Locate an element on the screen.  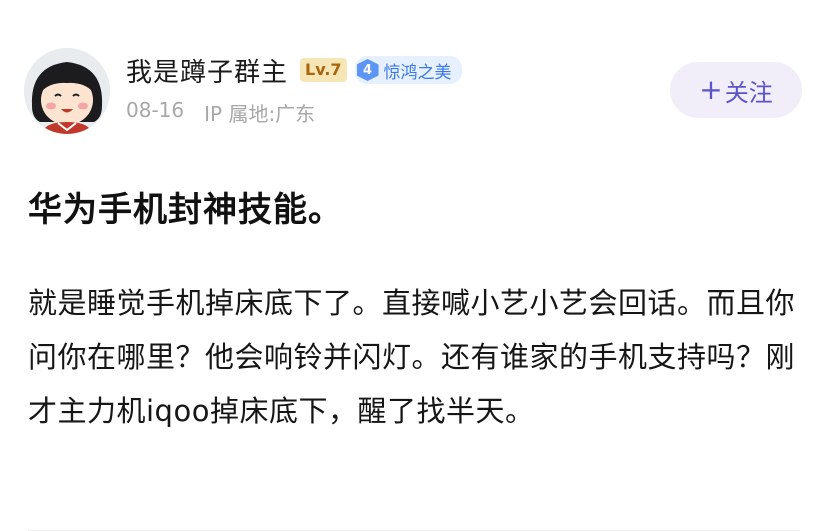
cartoon-girl-avatar-icon is located at coordinates (67, 91).